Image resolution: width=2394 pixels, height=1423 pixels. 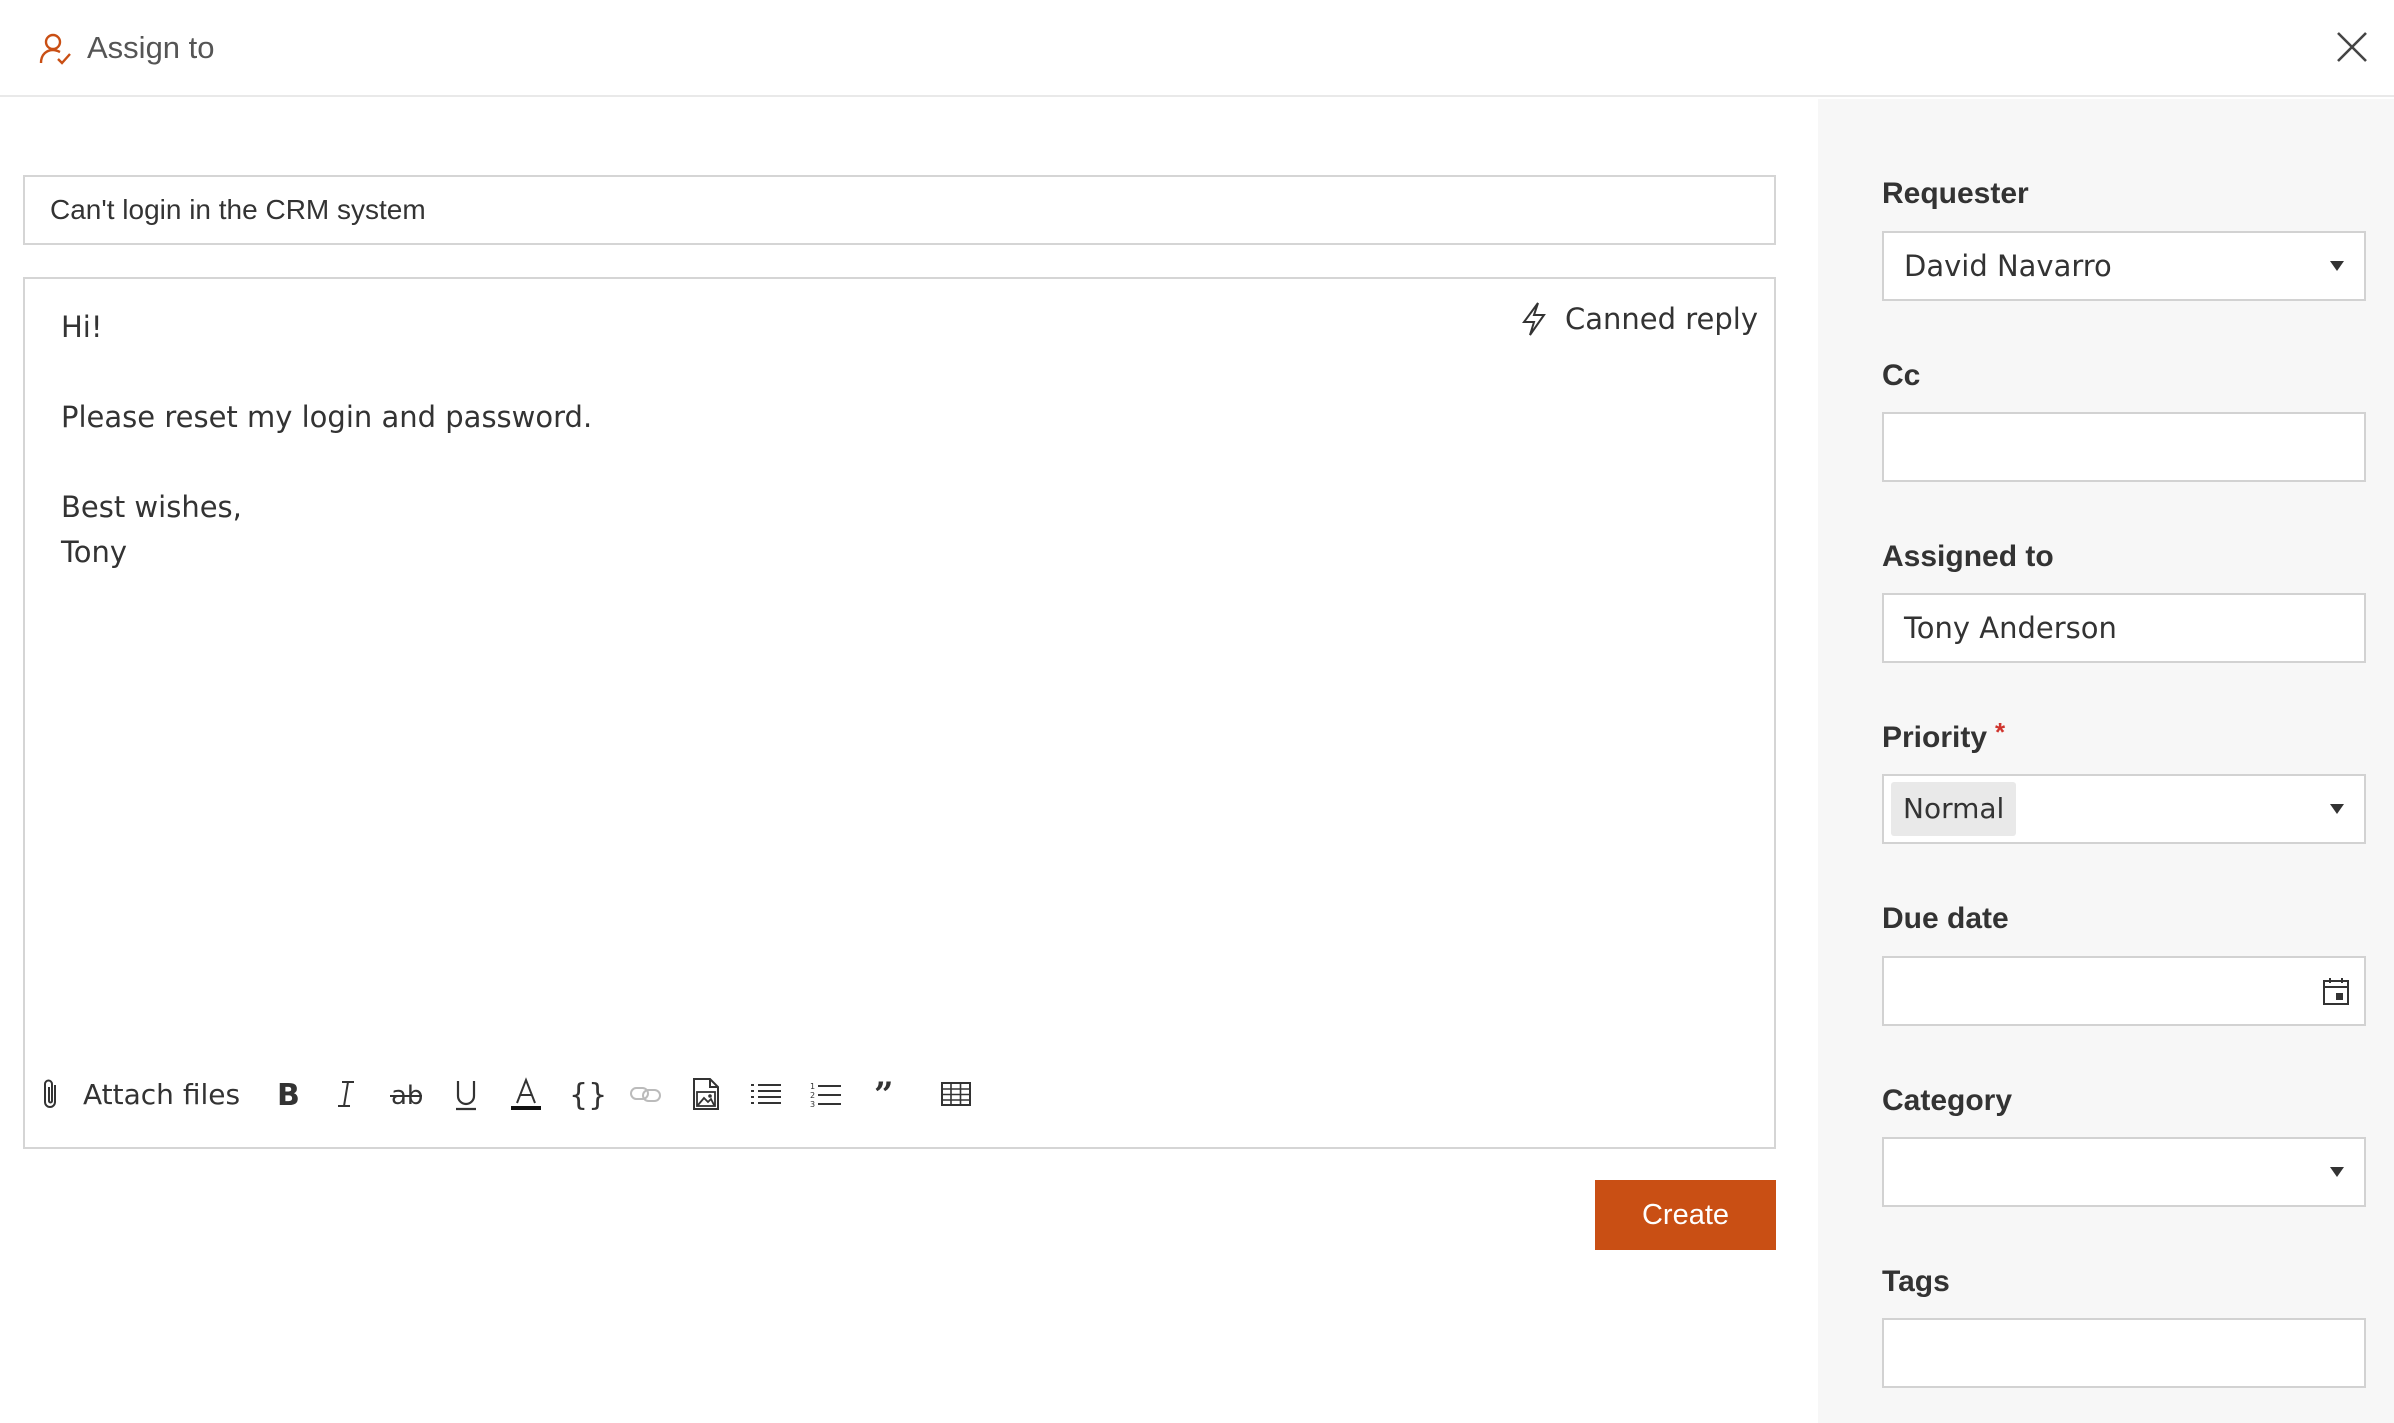 I want to click on category-select, so click(x=2124, y=1172).